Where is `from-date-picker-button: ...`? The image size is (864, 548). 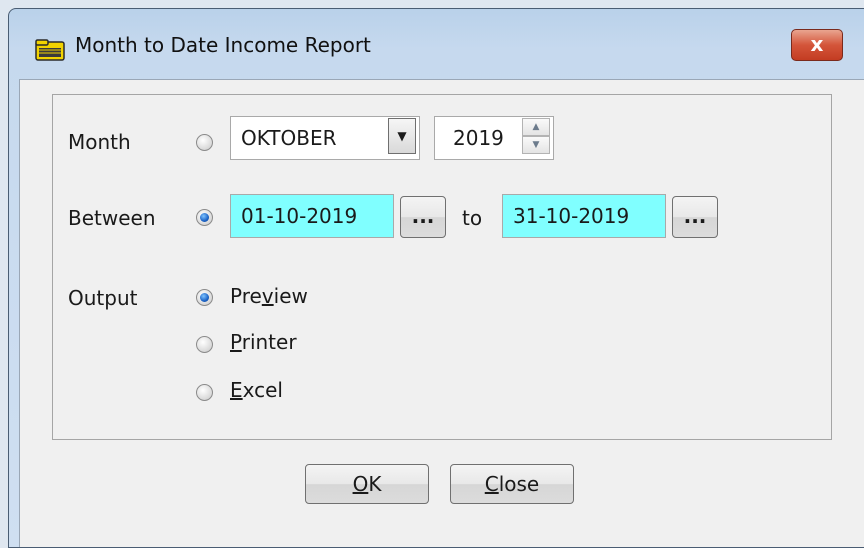 from-date-picker-button: ... is located at coordinates (423, 217).